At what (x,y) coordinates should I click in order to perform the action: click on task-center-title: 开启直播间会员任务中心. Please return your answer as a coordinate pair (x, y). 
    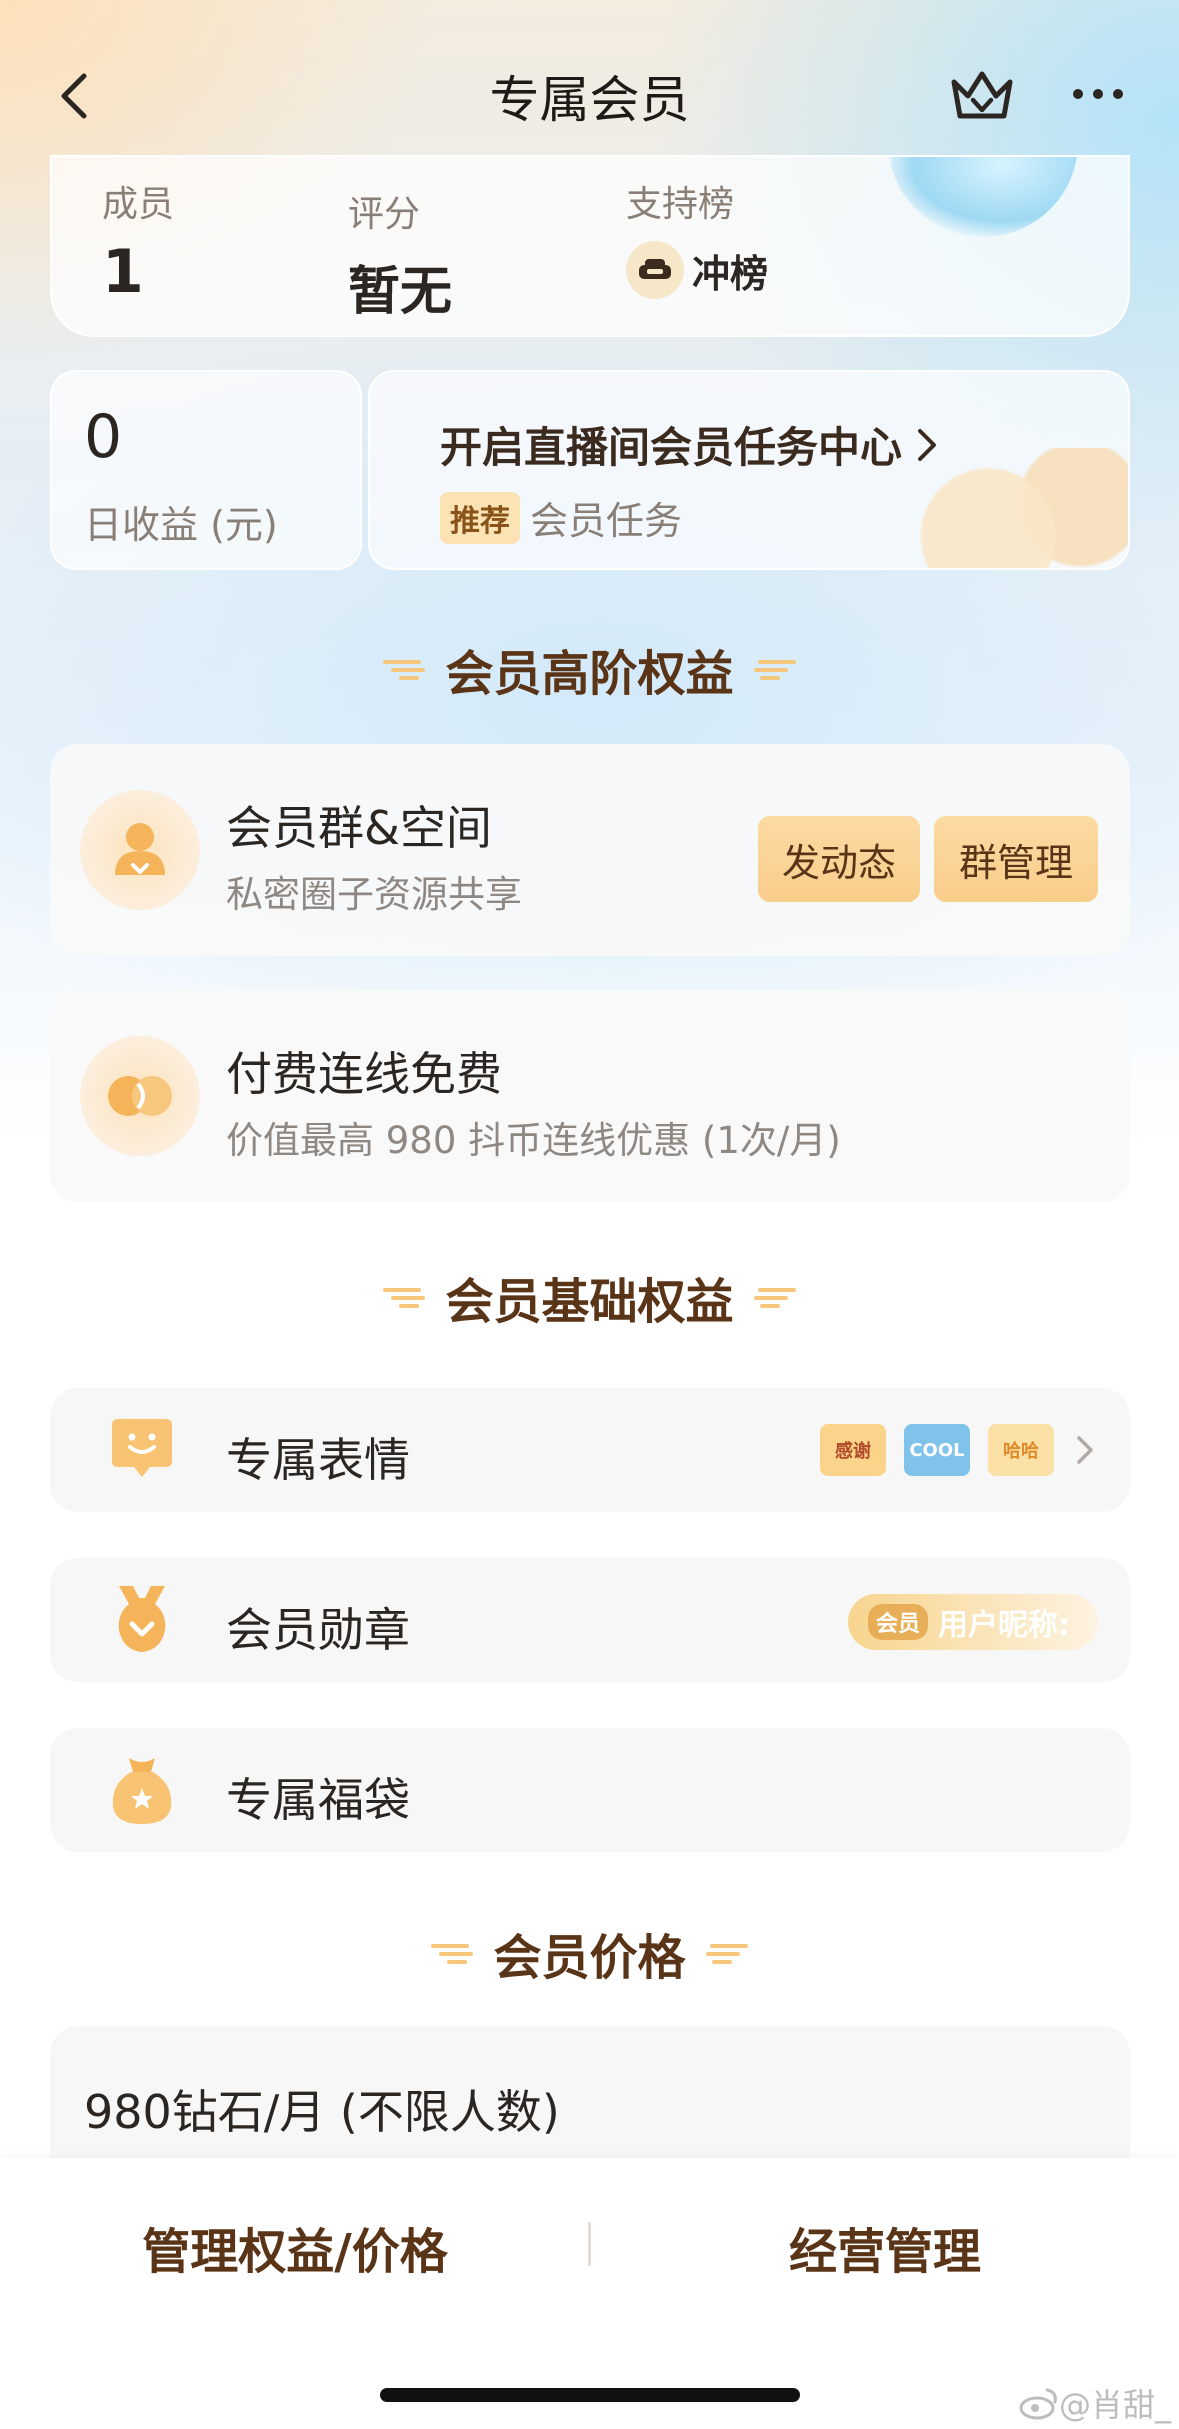
    Looking at the image, I should click on (671, 447).